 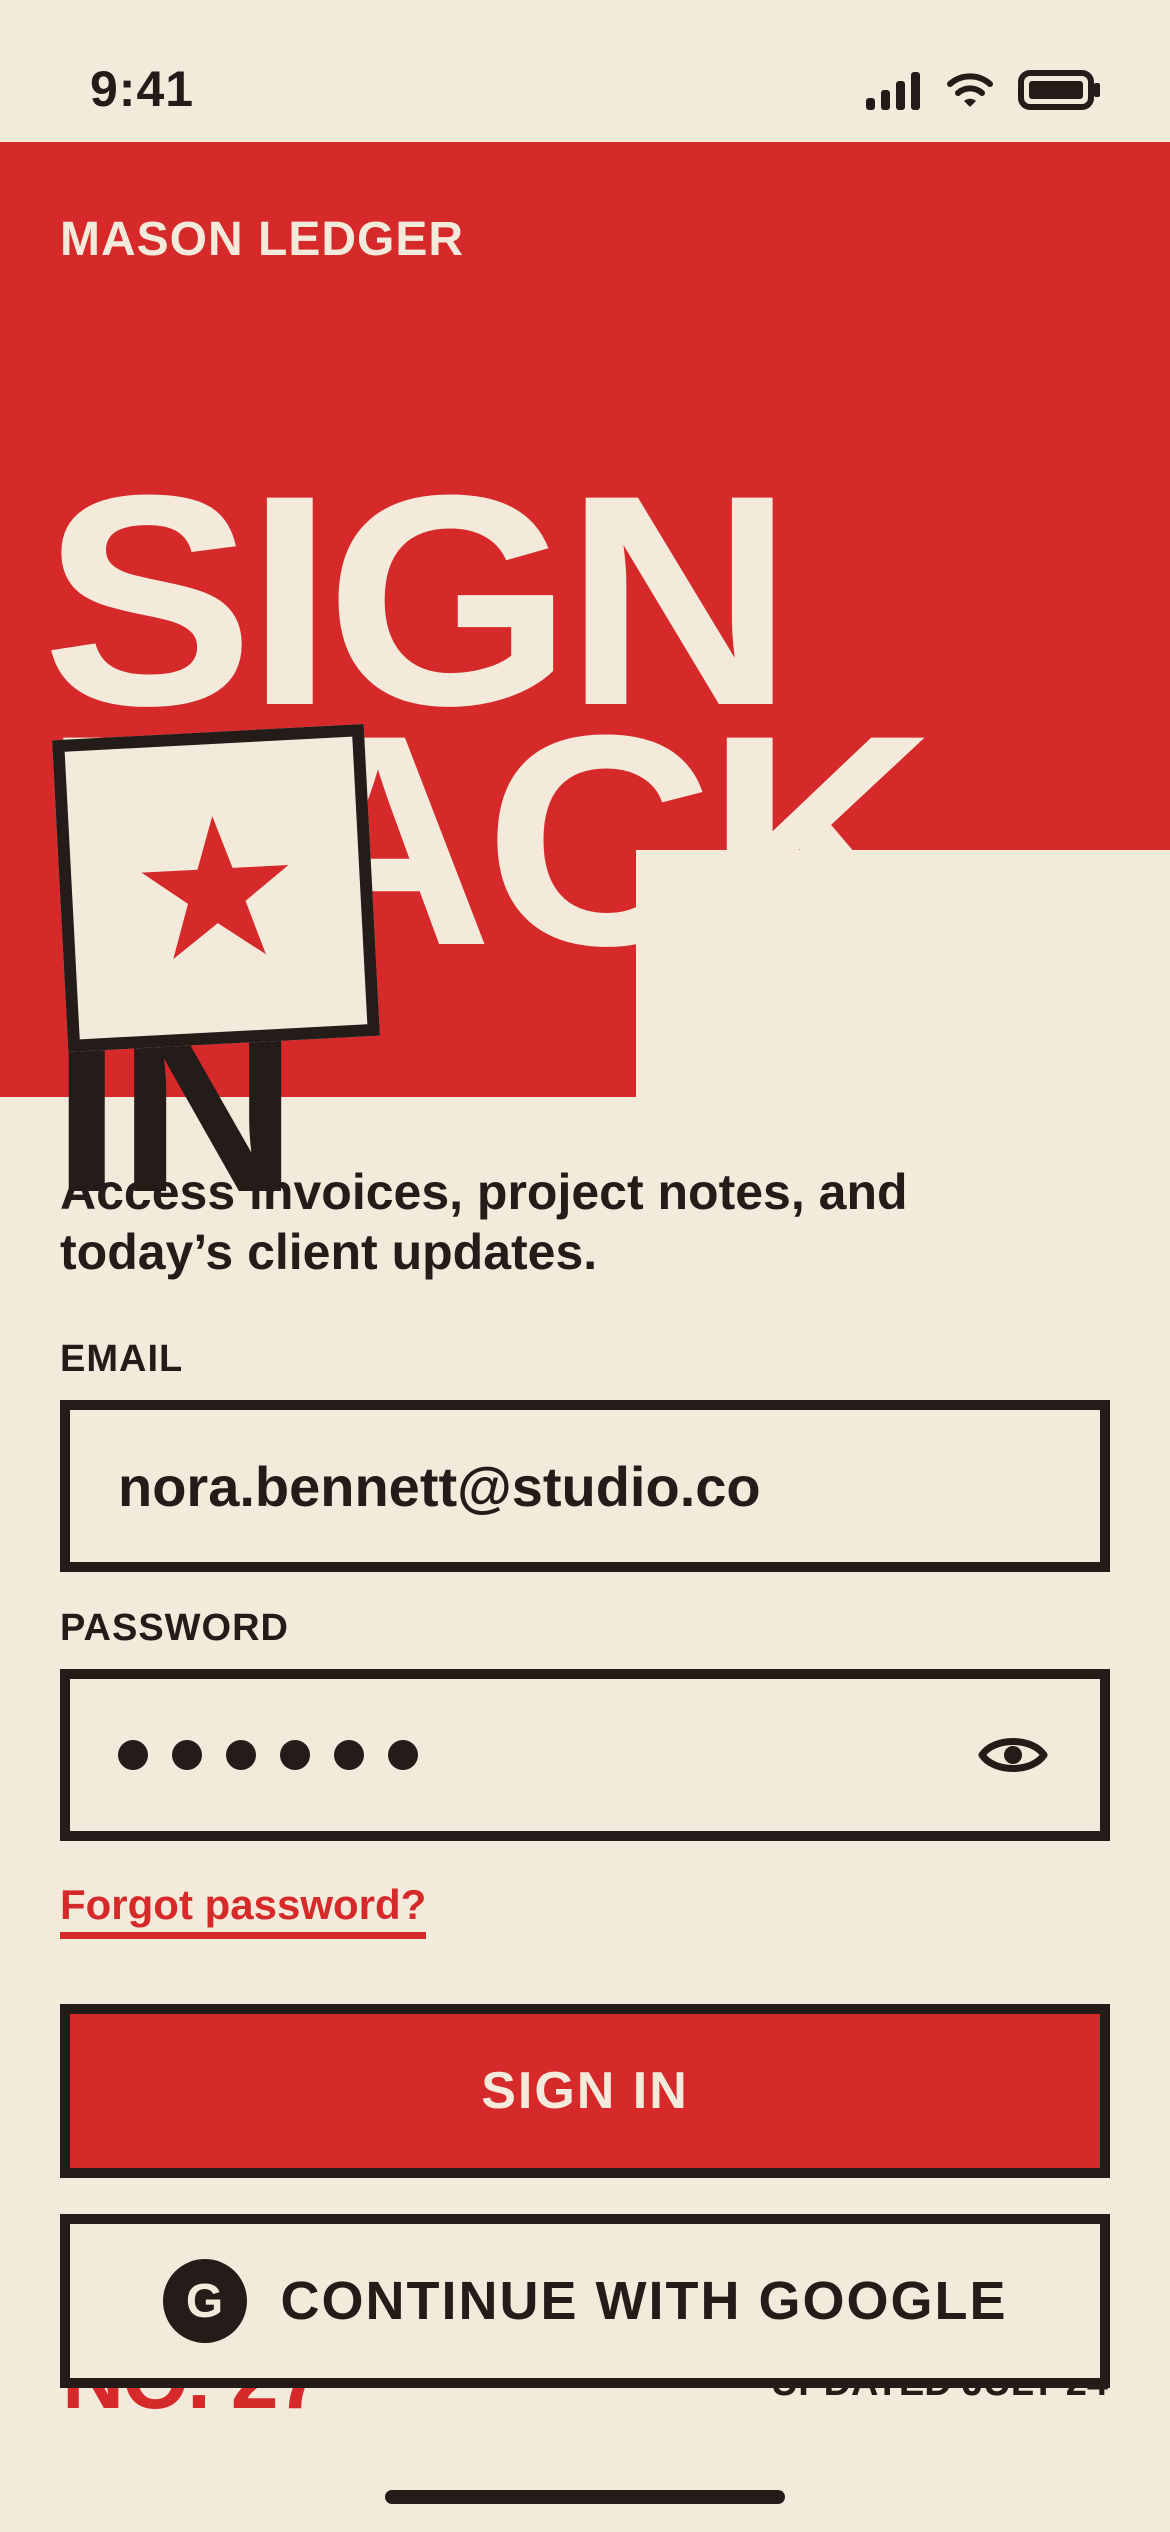 What do you see at coordinates (970, 90) in the screenshot?
I see `wifi-icon` at bounding box center [970, 90].